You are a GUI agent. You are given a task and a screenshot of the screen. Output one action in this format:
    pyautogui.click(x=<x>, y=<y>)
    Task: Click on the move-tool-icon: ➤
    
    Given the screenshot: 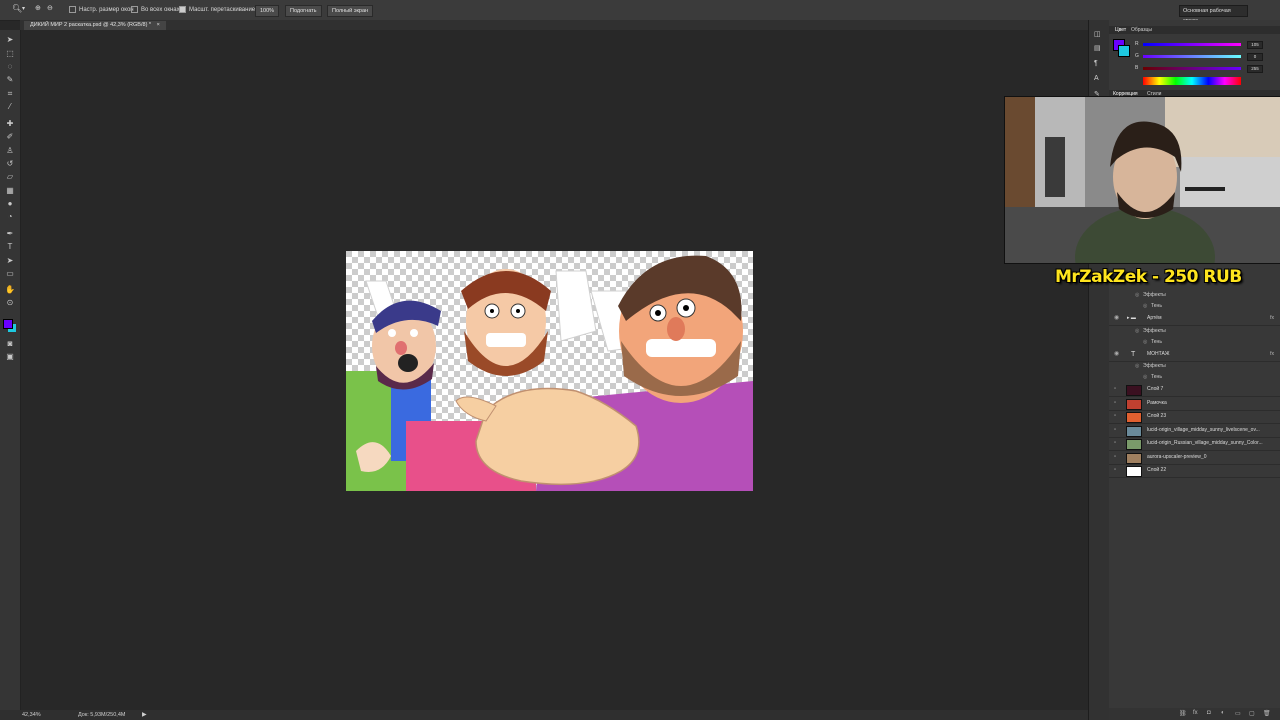 What is the action you would take?
    pyautogui.click(x=10, y=40)
    